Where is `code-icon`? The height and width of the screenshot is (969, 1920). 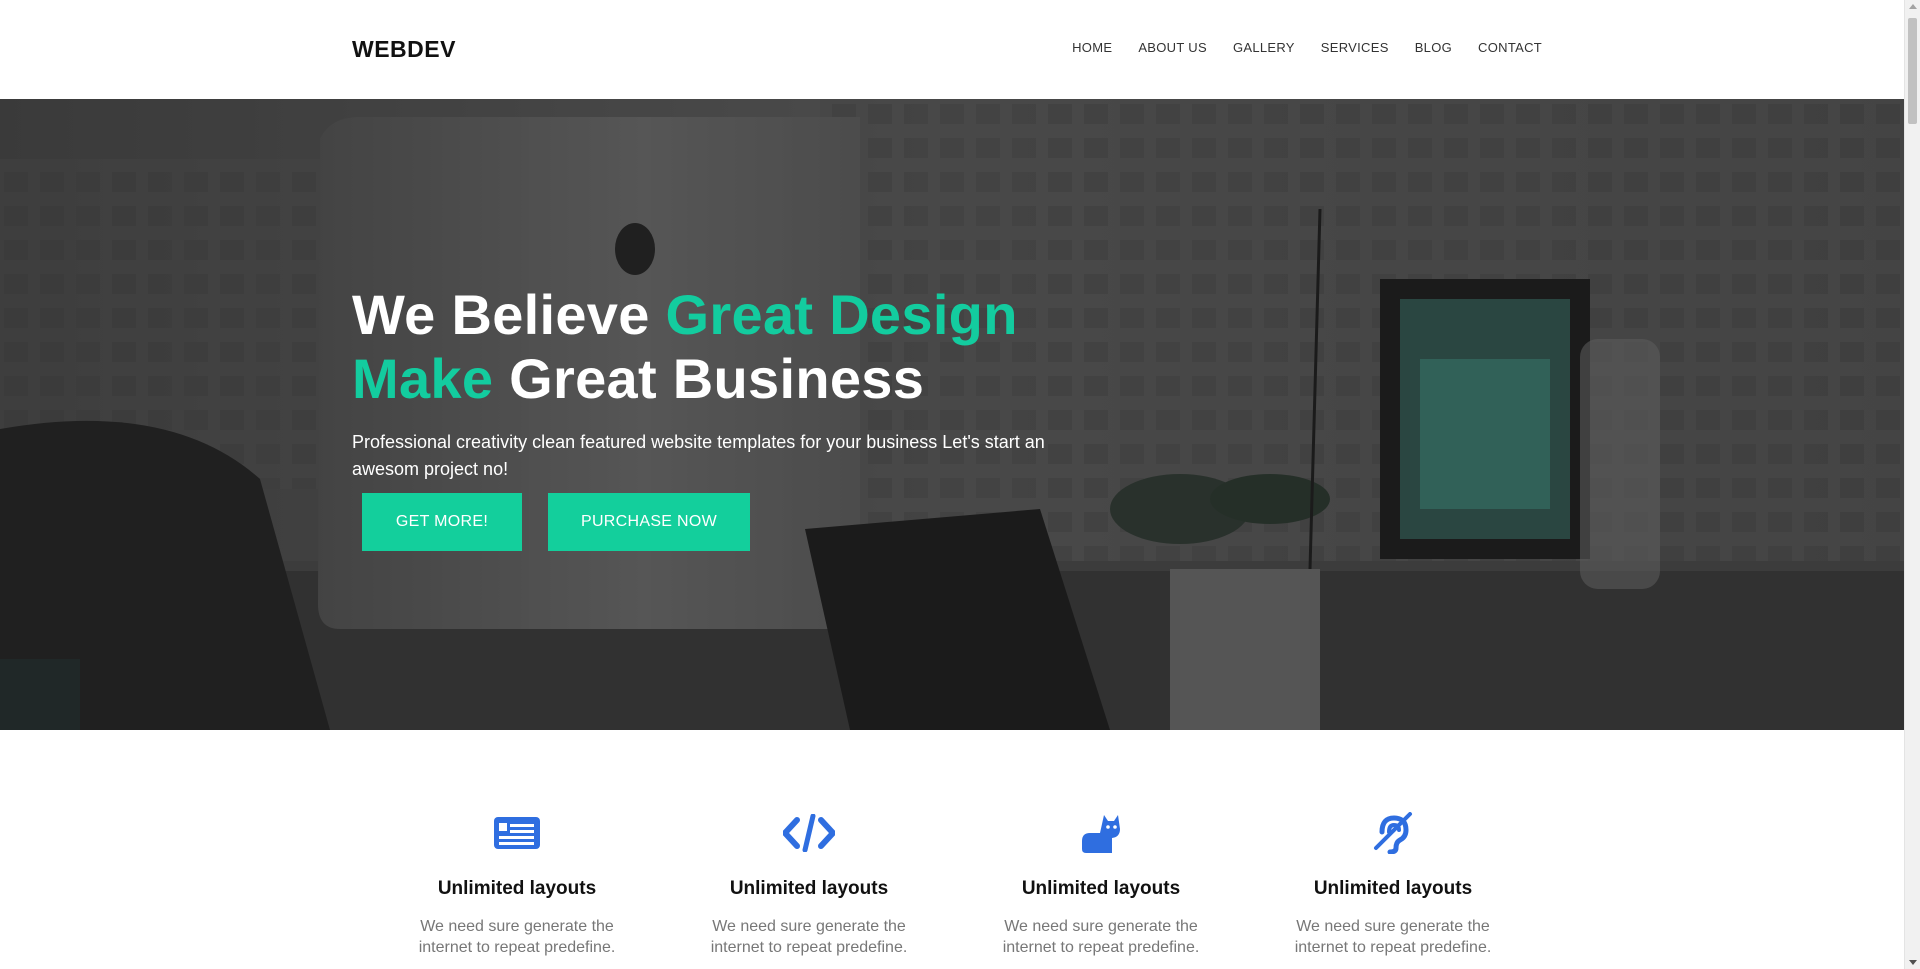
code-icon is located at coordinates (809, 833).